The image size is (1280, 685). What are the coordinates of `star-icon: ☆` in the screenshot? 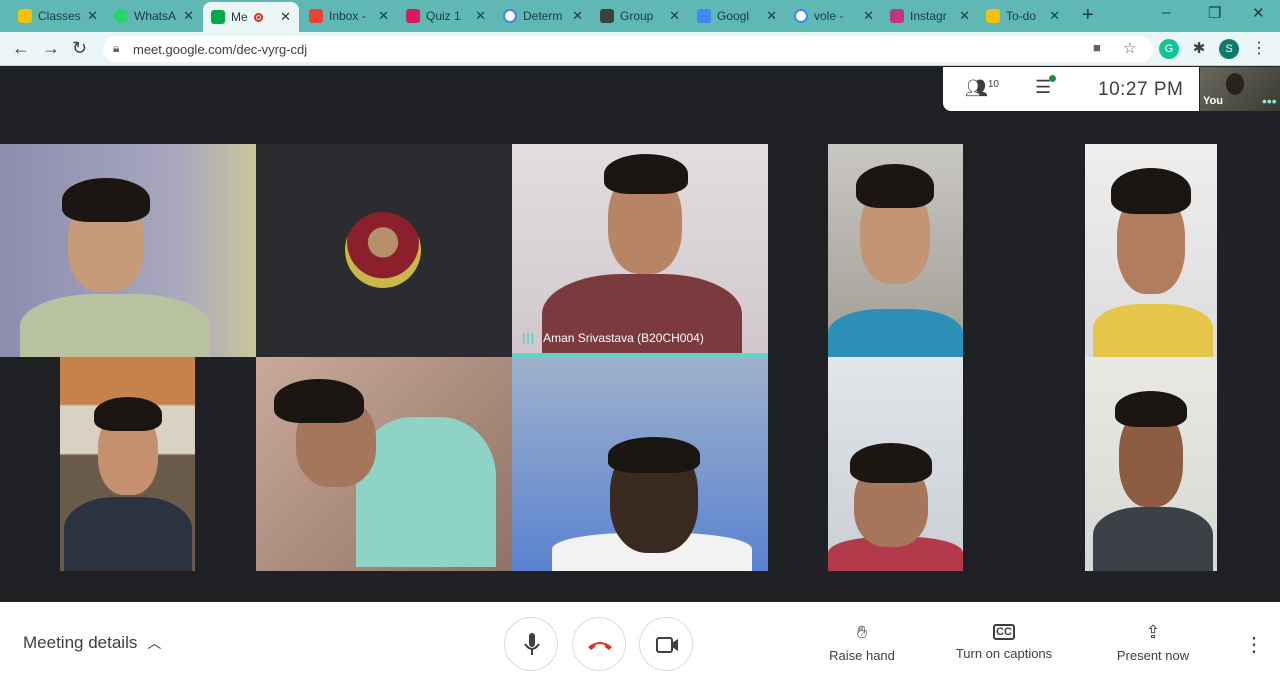 It's located at (1129, 48).